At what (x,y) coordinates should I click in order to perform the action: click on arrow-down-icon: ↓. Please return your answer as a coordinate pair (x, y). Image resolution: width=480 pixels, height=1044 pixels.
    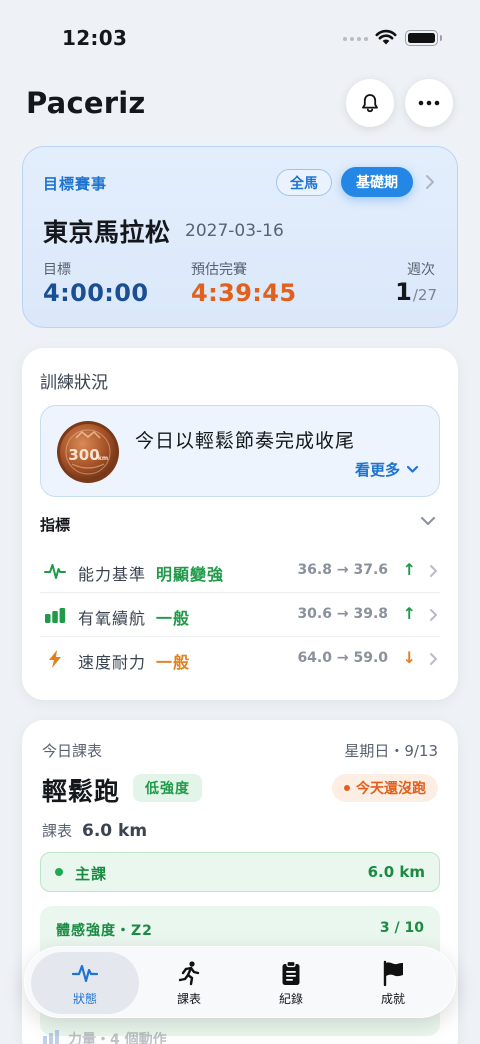
    Looking at the image, I should click on (409, 657).